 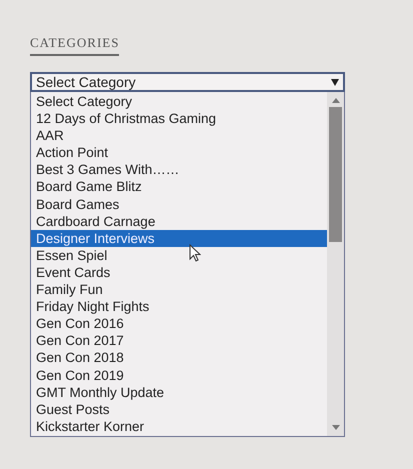 What do you see at coordinates (179, 204) in the screenshot?
I see `dropdown-option: Board Games` at bounding box center [179, 204].